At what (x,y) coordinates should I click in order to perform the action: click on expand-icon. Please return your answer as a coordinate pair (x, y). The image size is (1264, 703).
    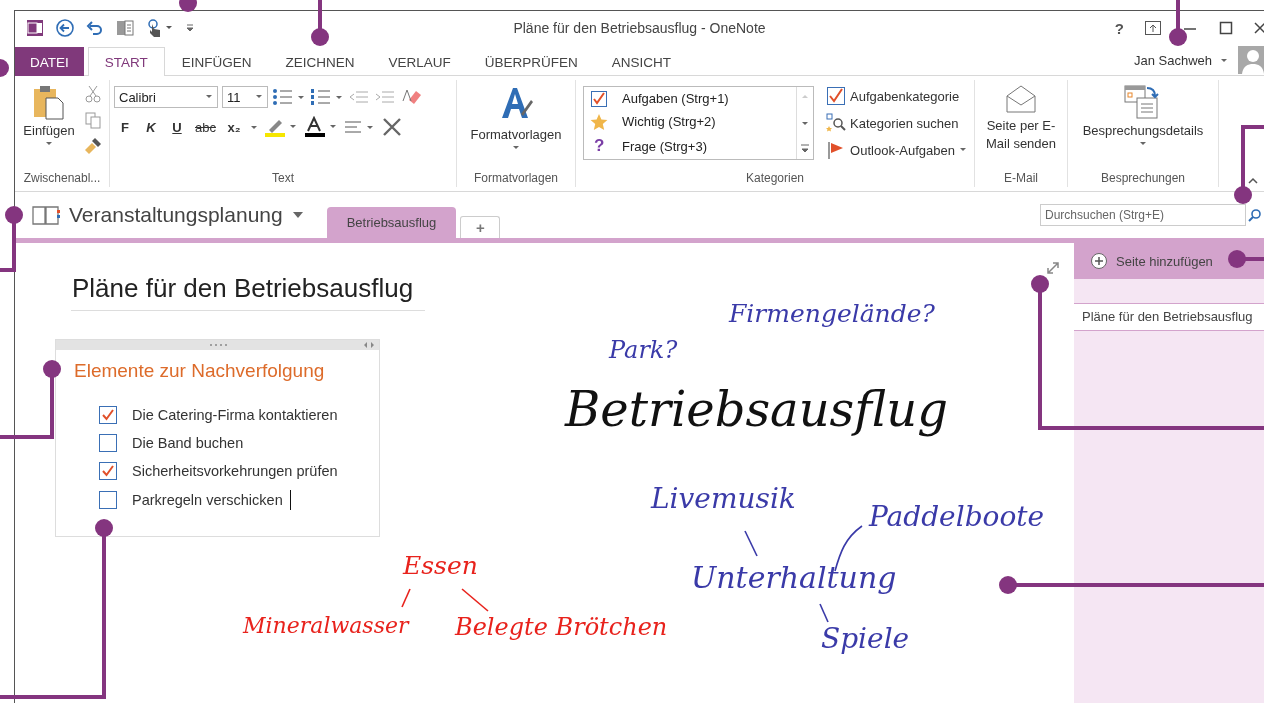
    Looking at the image, I should click on (1053, 268).